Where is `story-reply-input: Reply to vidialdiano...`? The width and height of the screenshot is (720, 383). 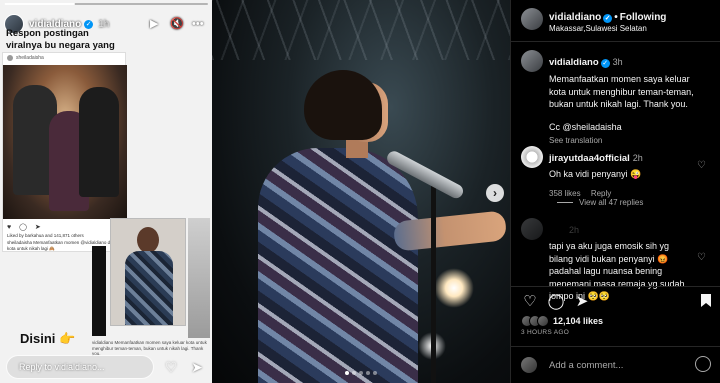
story-reply-input: Reply to vidialdiano... is located at coordinates (80, 367).